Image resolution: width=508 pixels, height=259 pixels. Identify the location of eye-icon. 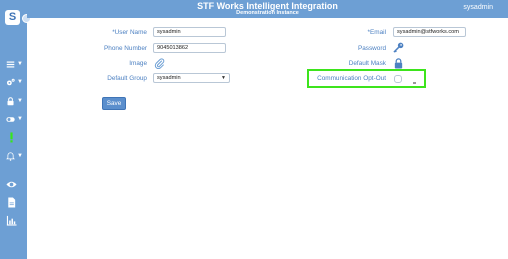
(11, 184).